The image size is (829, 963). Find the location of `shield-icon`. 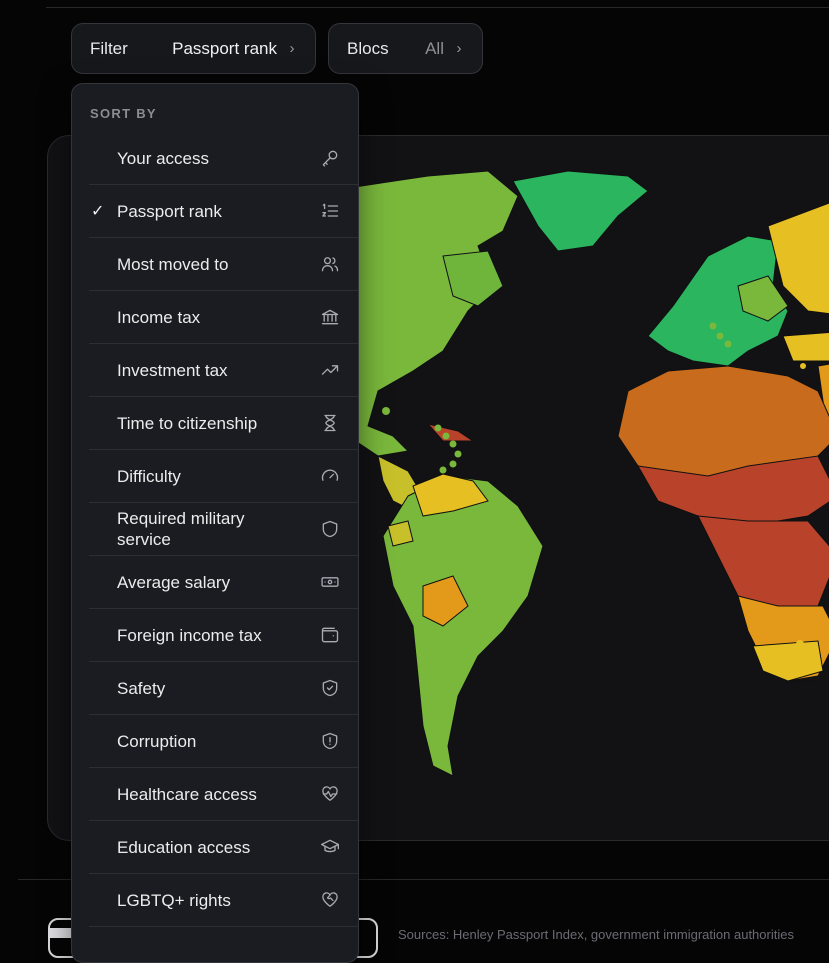

shield-icon is located at coordinates (330, 529).